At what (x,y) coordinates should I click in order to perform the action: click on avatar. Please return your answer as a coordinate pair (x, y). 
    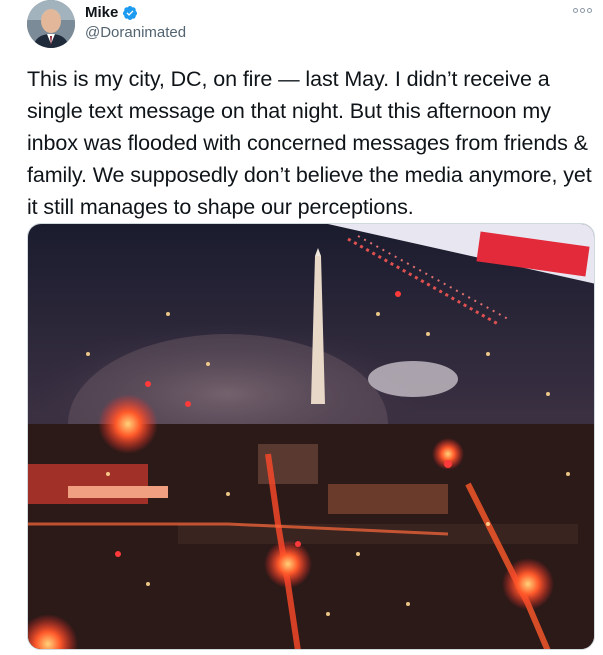
    Looking at the image, I should click on (51, 24).